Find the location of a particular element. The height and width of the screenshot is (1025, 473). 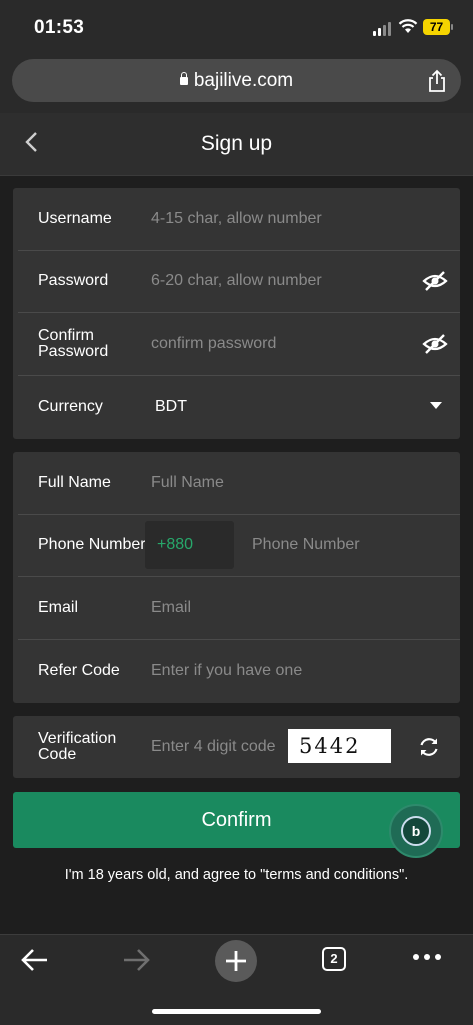

currency-row: Currency BDT is located at coordinates (239, 407).